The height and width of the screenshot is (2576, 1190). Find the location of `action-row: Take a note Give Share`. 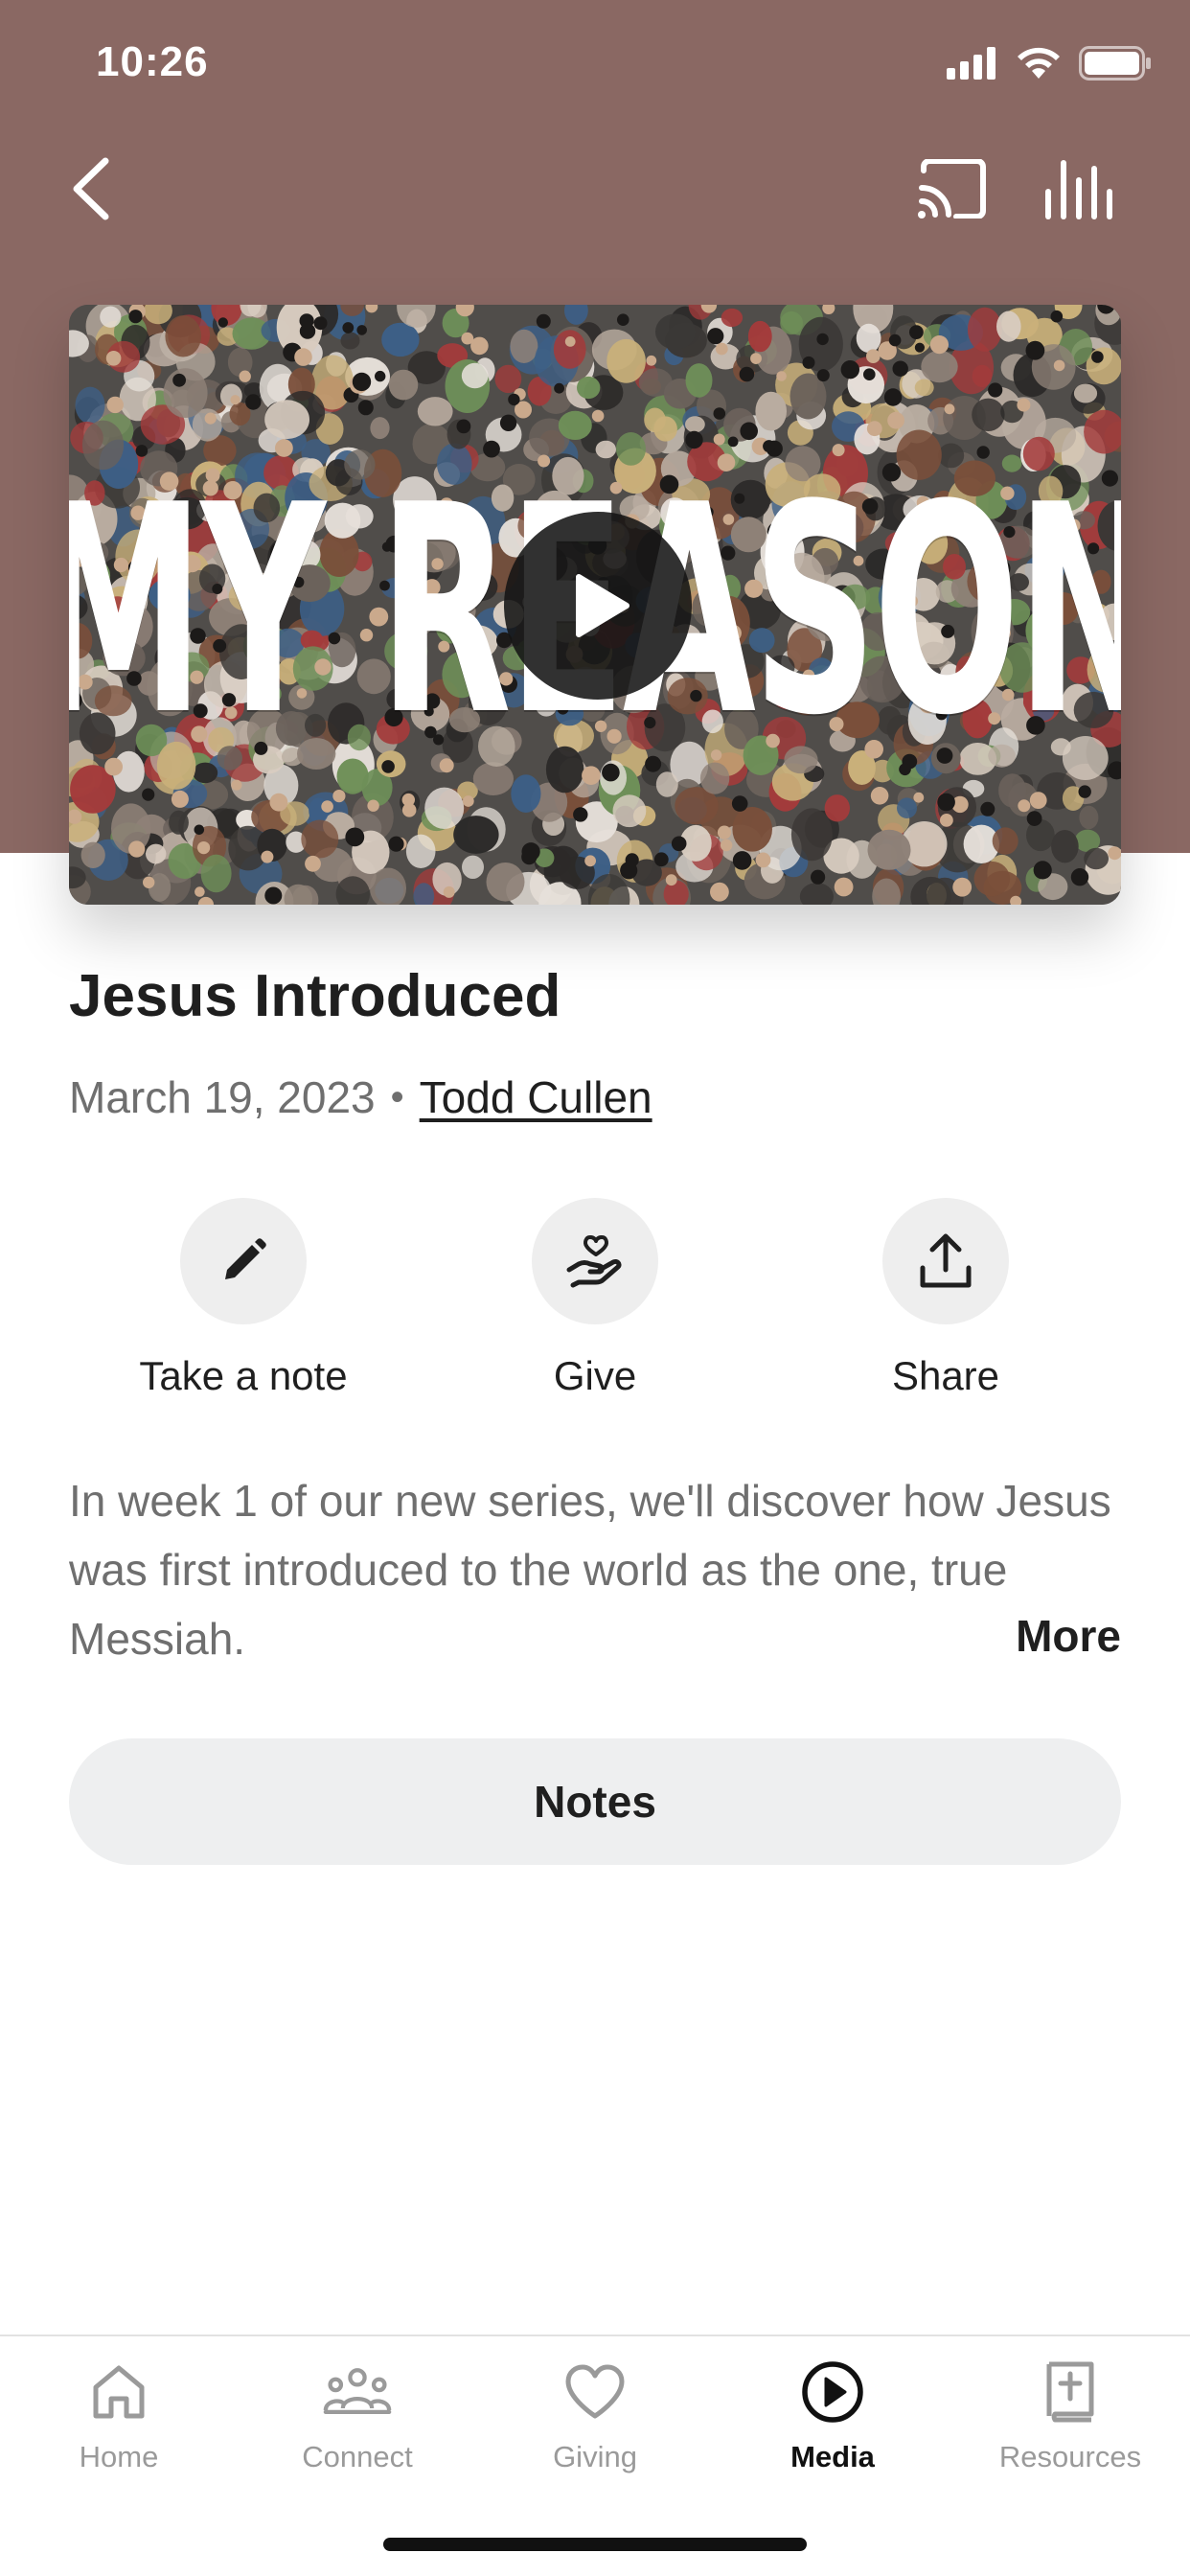

action-row: Take a note Give Share is located at coordinates (595, 1308).